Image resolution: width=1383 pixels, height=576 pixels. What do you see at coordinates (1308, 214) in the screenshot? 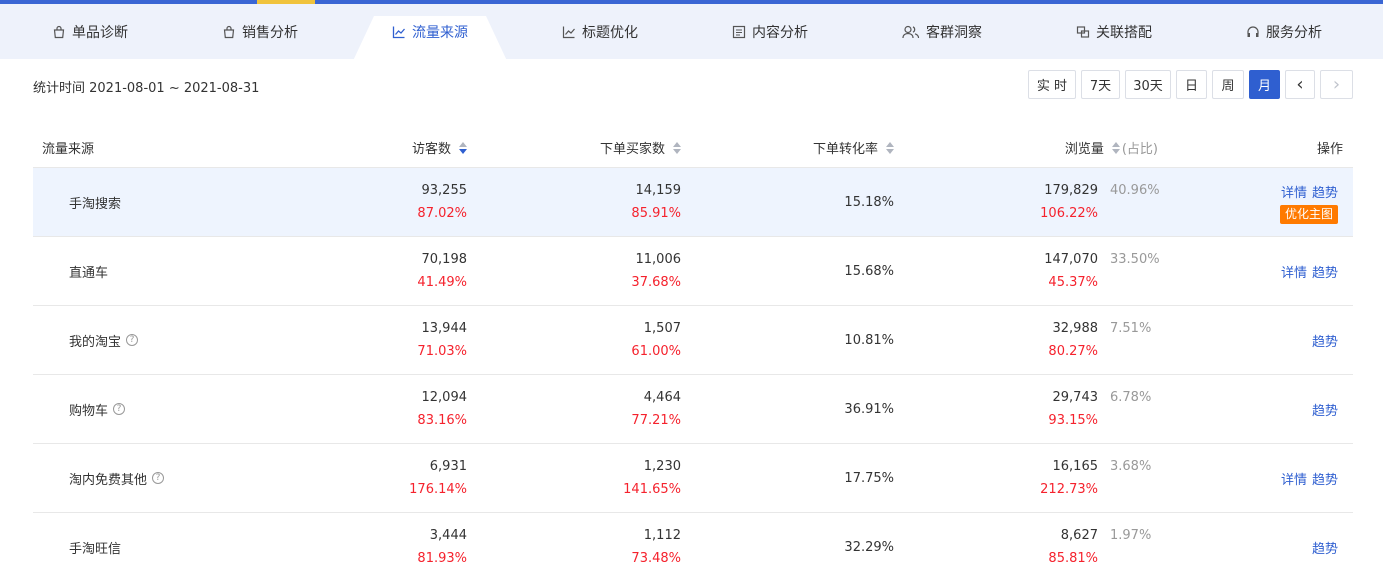
I see `optimize-main-image-button: 优化主图` at bounding box center [1308, 214].